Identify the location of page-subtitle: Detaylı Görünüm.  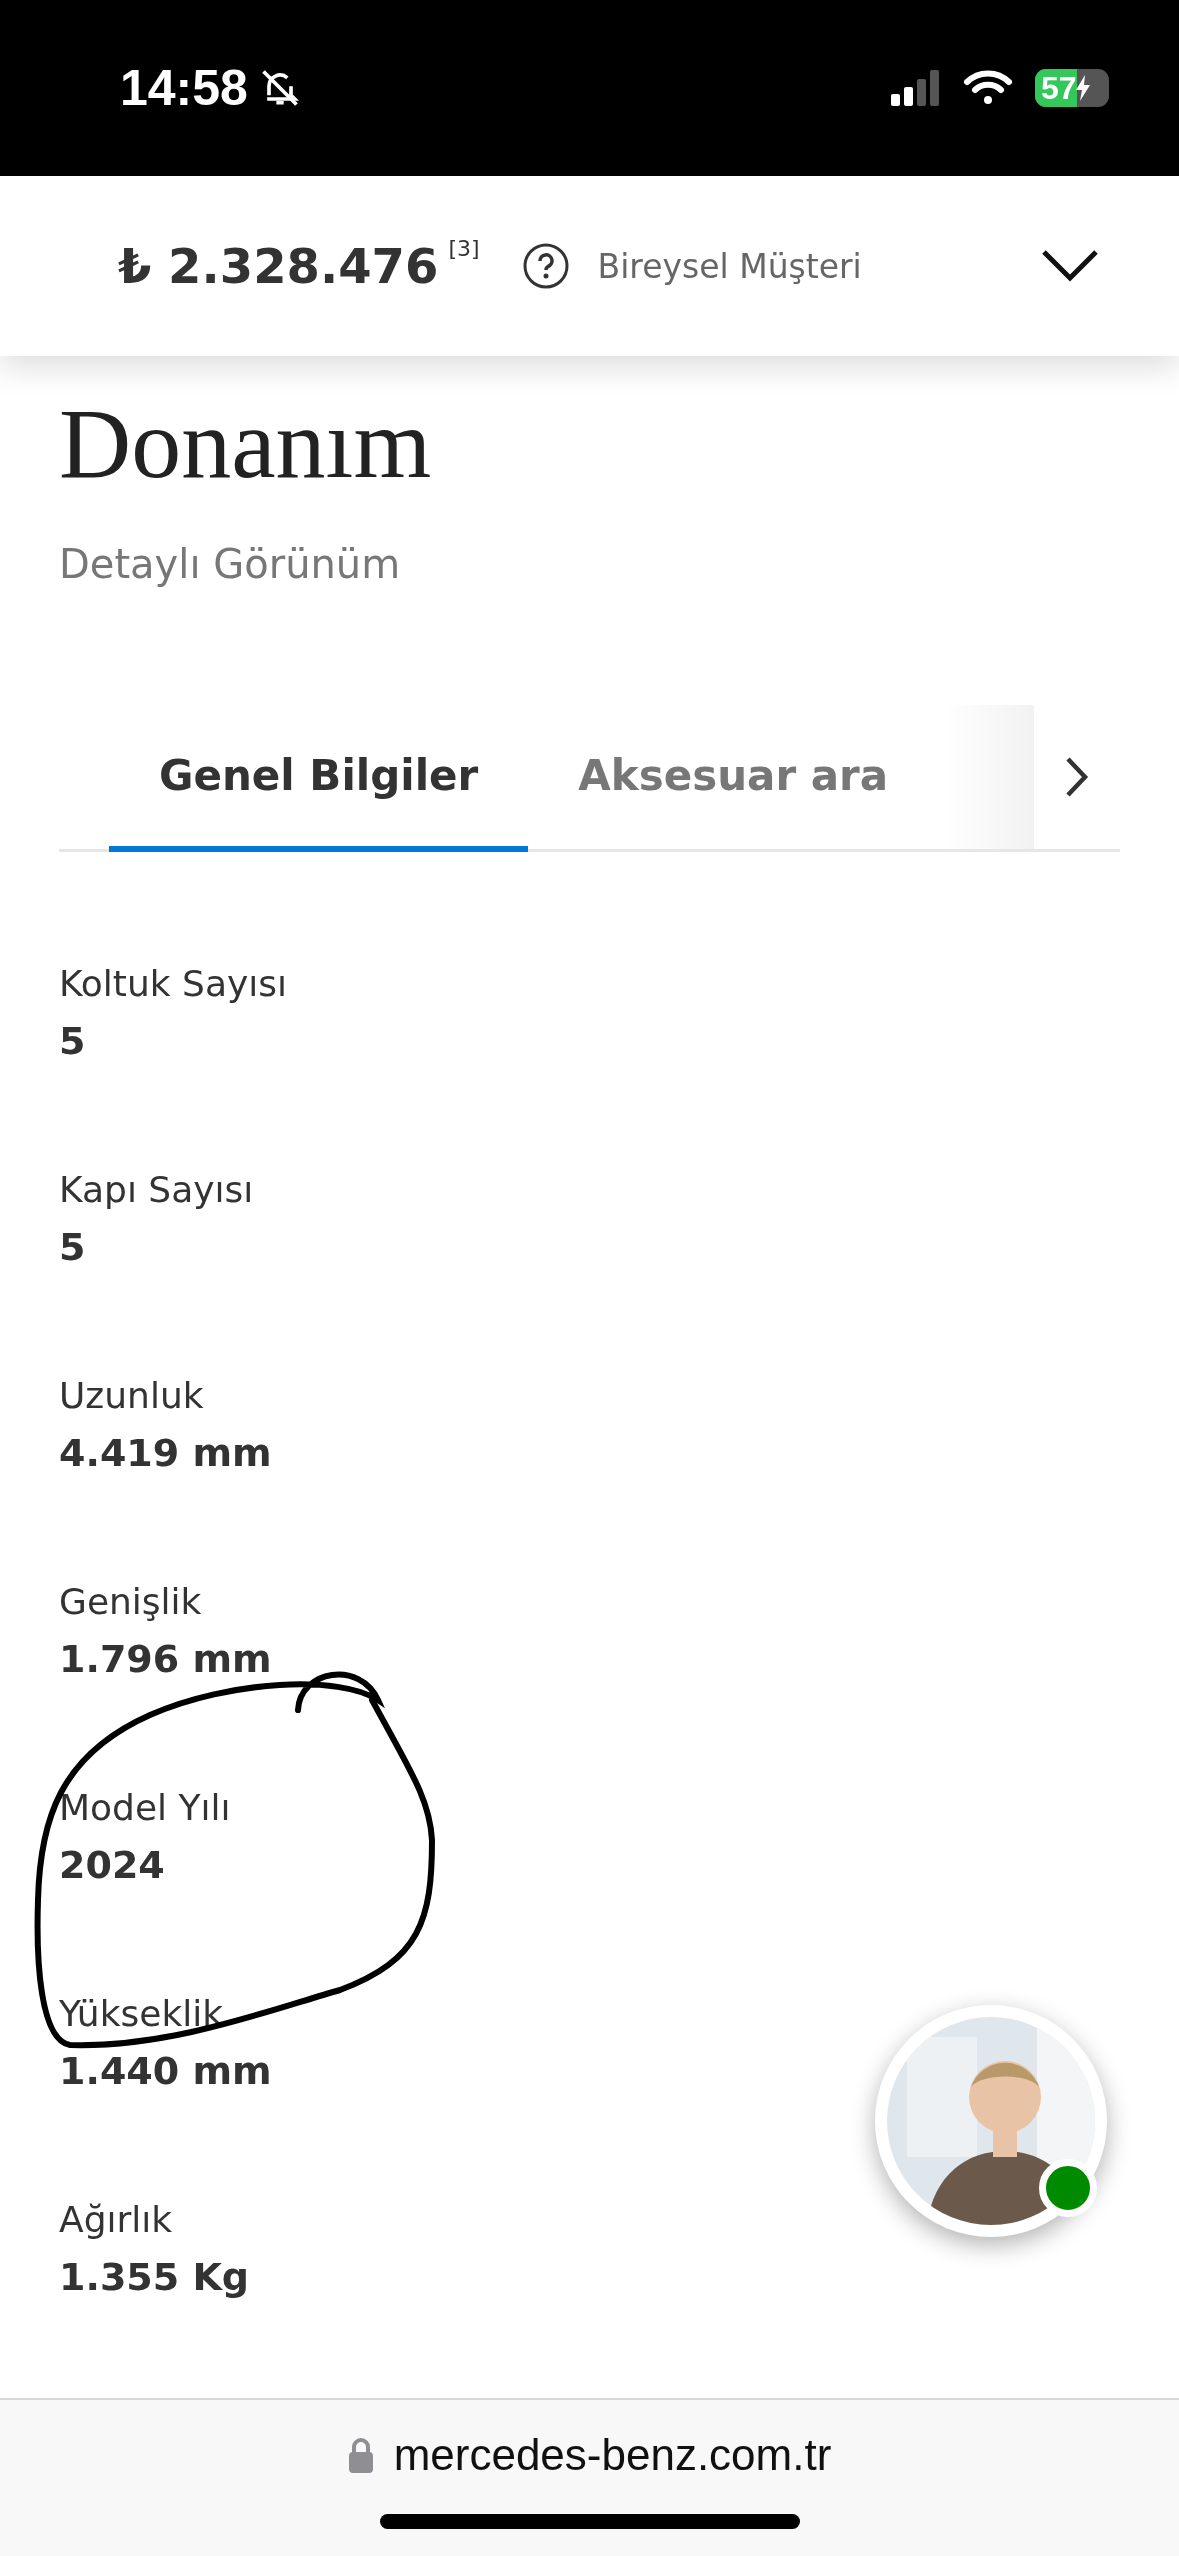
(230, 564).